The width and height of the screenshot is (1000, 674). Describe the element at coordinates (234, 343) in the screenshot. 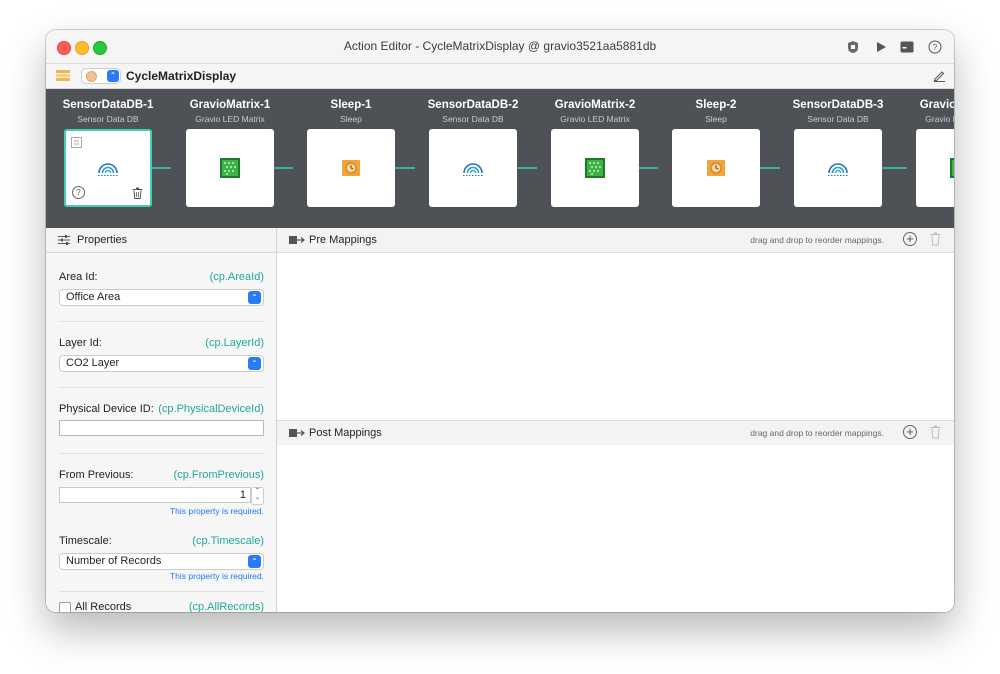

I see `layer-id-key: (cp.LayerId)` at that location.